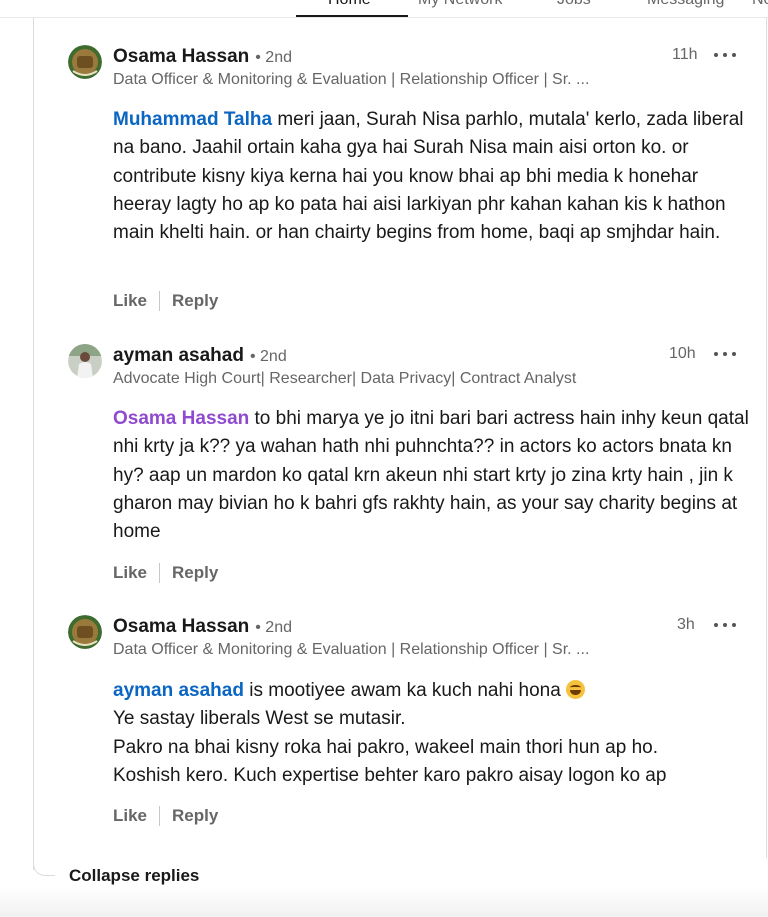  What do you see at coordinates (192, 119) in the screenshot?
I see `mention-link: Muhammad Talha` at bounding box center [192, 119].